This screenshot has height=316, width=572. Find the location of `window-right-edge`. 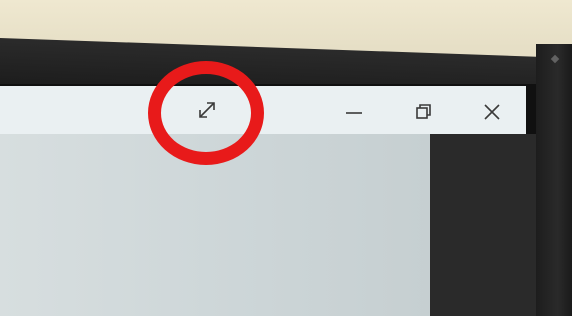

window-right-edge is located at coordinates (483, 225).